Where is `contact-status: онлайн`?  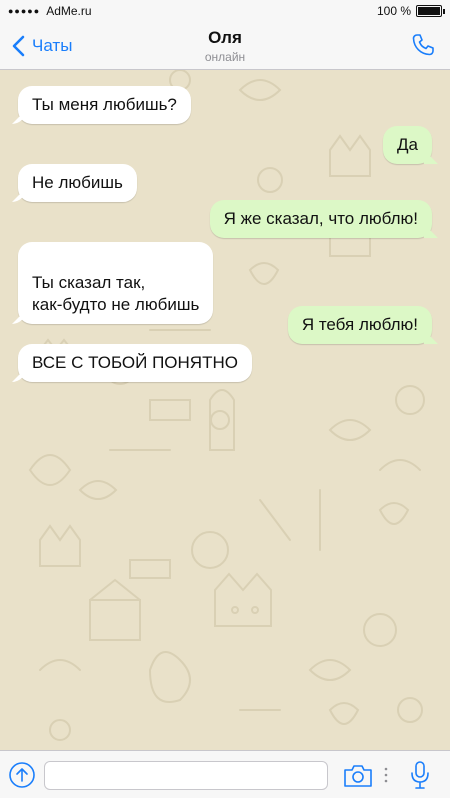
contact-status: онлайн is located at coordinates (225, 57).